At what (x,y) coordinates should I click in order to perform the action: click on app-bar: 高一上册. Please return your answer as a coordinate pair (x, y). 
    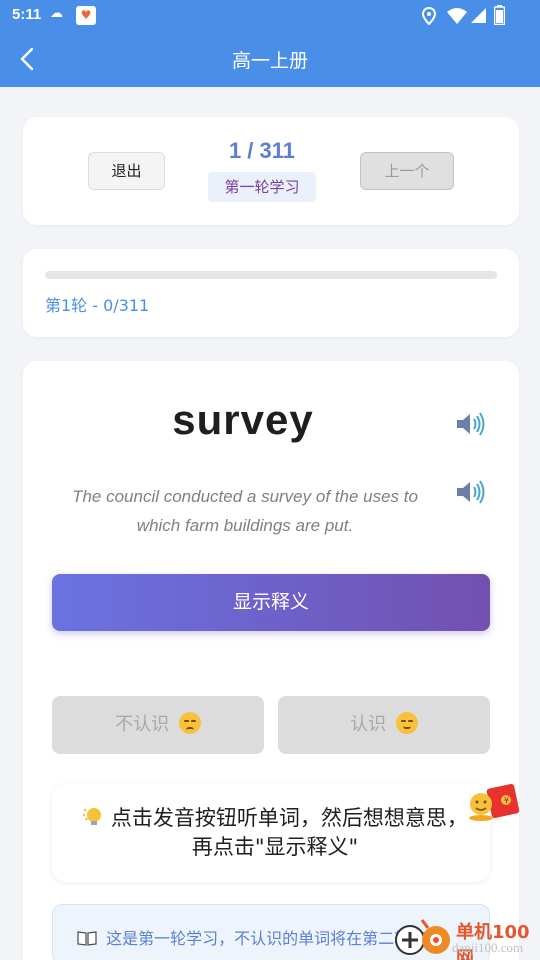
    Looking at the image, I should click on (270, 59).